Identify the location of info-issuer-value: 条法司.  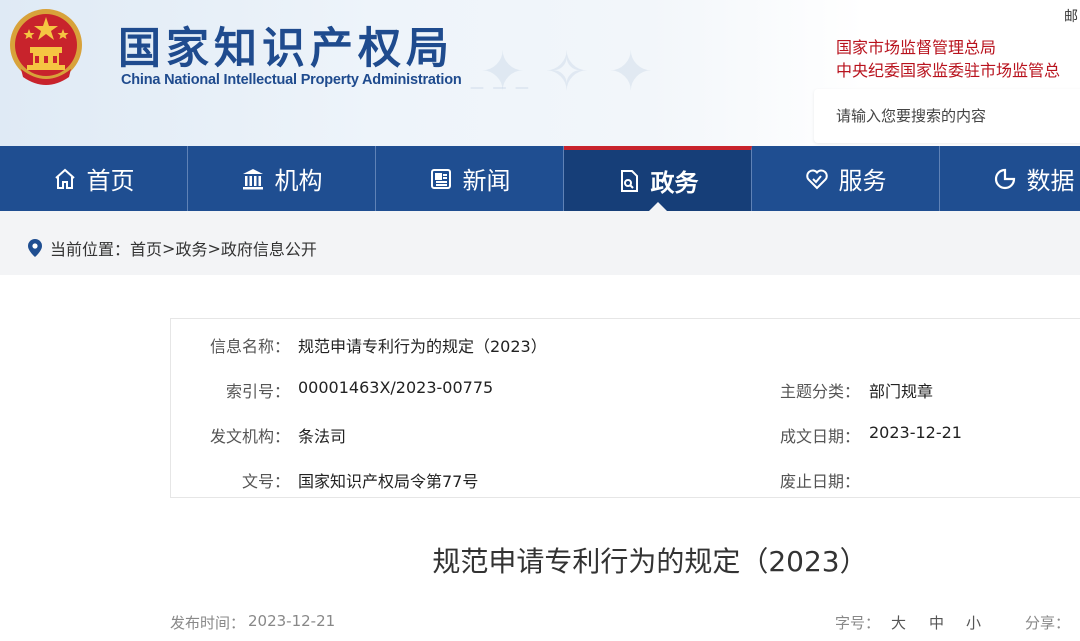
(322, 436).